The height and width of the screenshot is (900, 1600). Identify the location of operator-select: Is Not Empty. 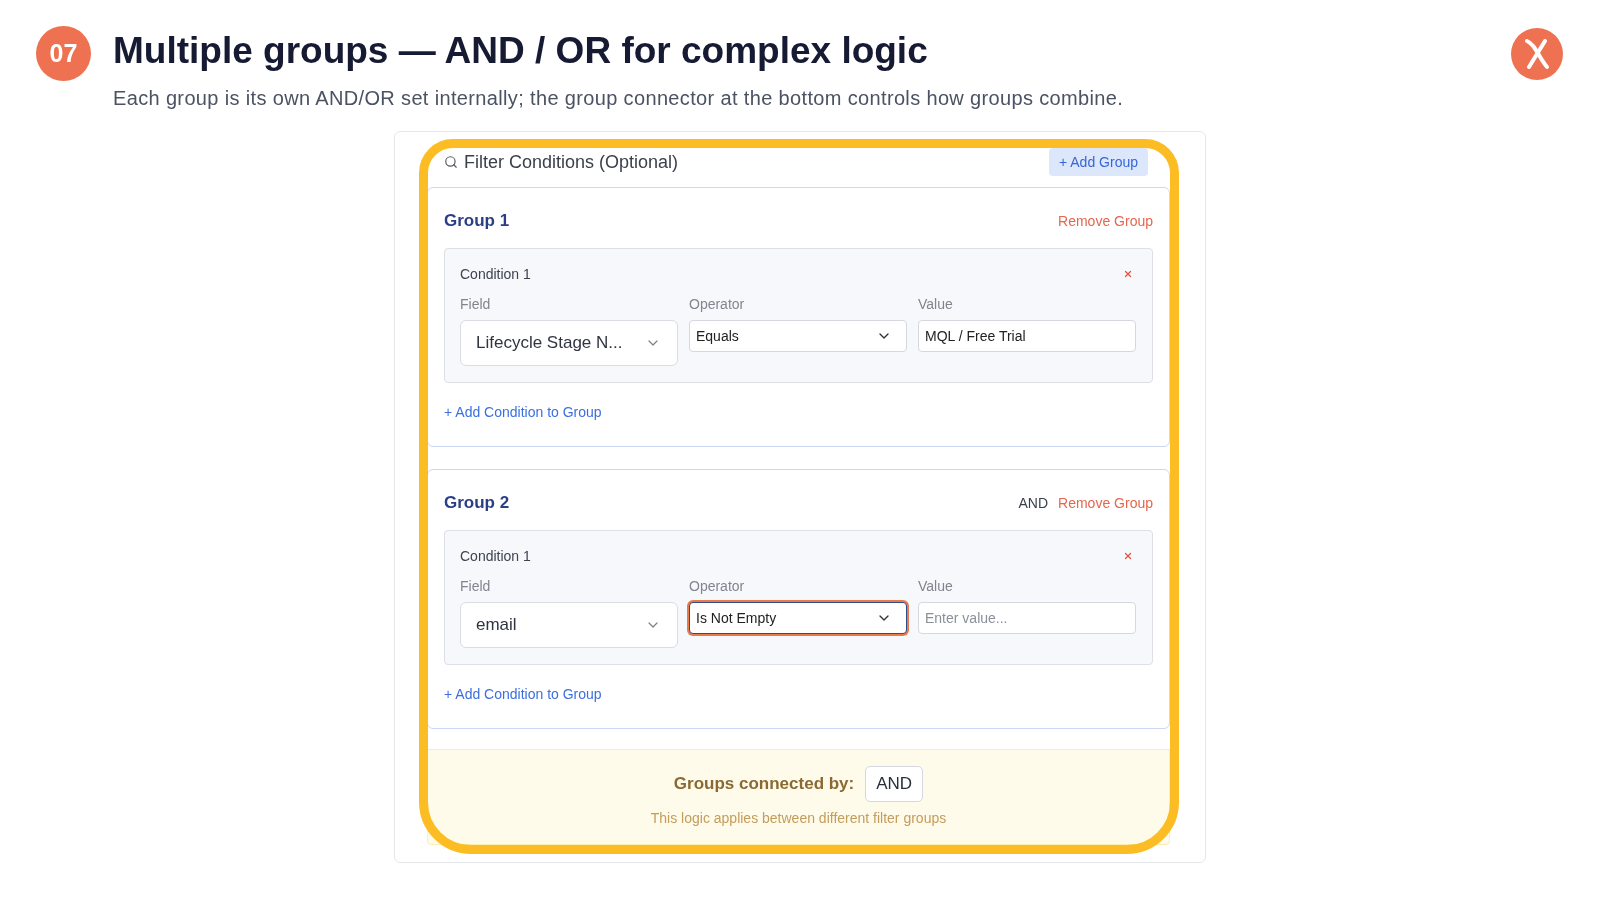
(798, 618).